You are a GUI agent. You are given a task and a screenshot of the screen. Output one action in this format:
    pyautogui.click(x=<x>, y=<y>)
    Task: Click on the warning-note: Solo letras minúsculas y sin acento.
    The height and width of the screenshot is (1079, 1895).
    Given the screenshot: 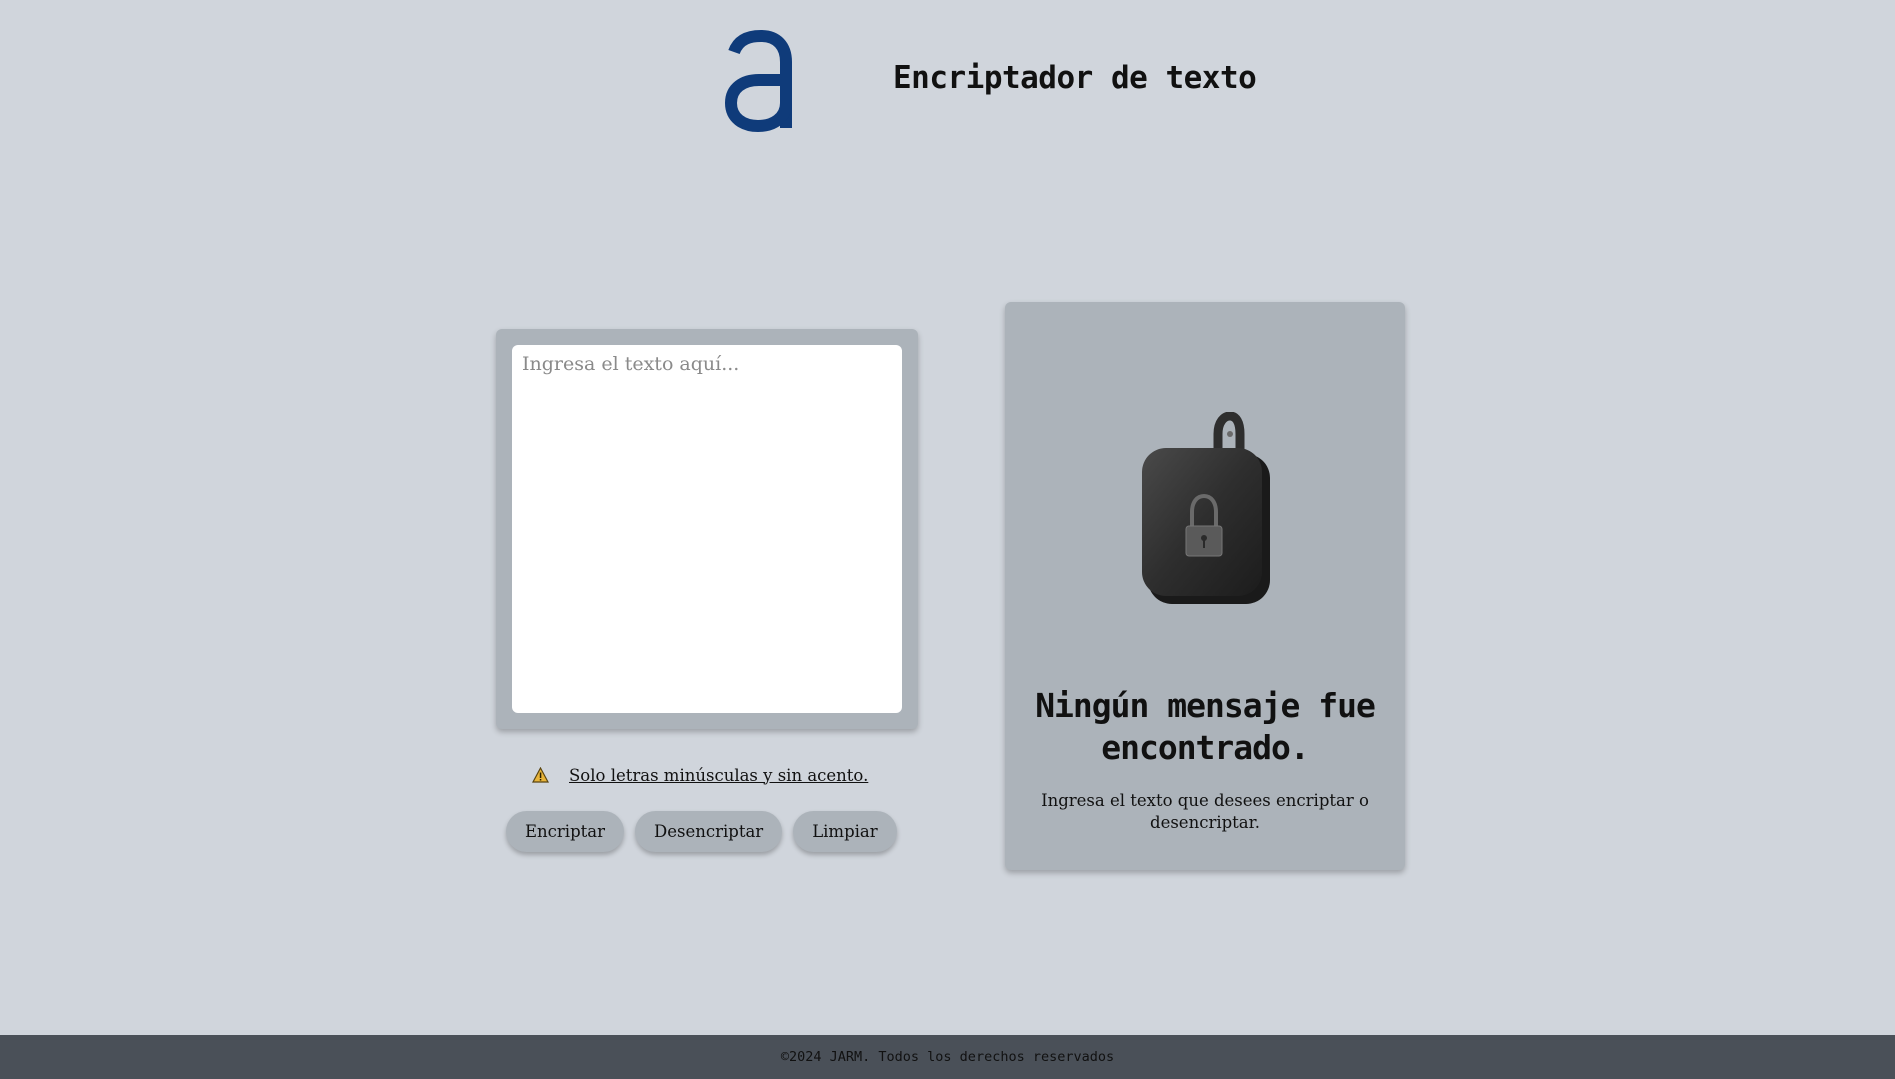 What is the action you would take?
    pyautogui.click(x=700, y=775)
    